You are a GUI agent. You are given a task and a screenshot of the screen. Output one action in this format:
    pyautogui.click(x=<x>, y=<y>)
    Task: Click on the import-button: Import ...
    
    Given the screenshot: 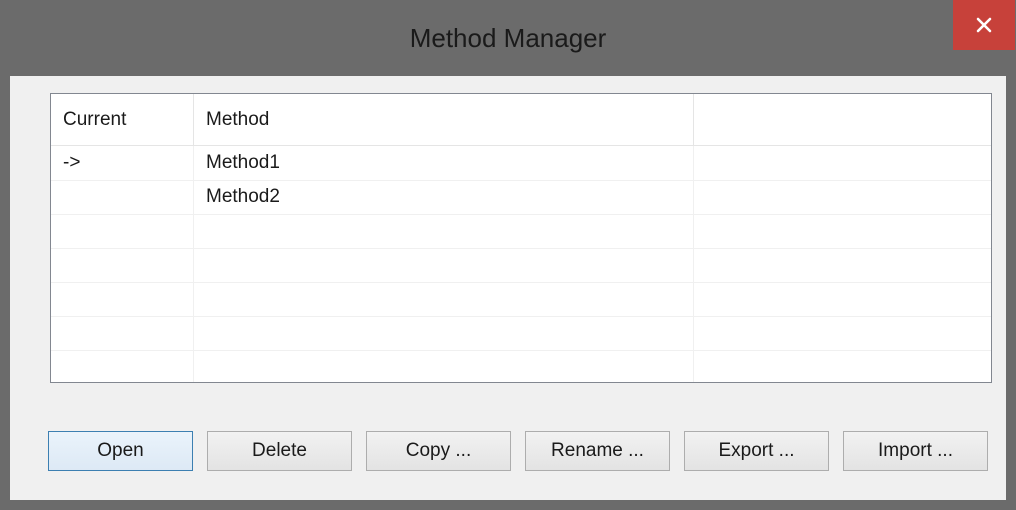 What is the action you would take?
    pyautogui.click(x=915, y=451)
    